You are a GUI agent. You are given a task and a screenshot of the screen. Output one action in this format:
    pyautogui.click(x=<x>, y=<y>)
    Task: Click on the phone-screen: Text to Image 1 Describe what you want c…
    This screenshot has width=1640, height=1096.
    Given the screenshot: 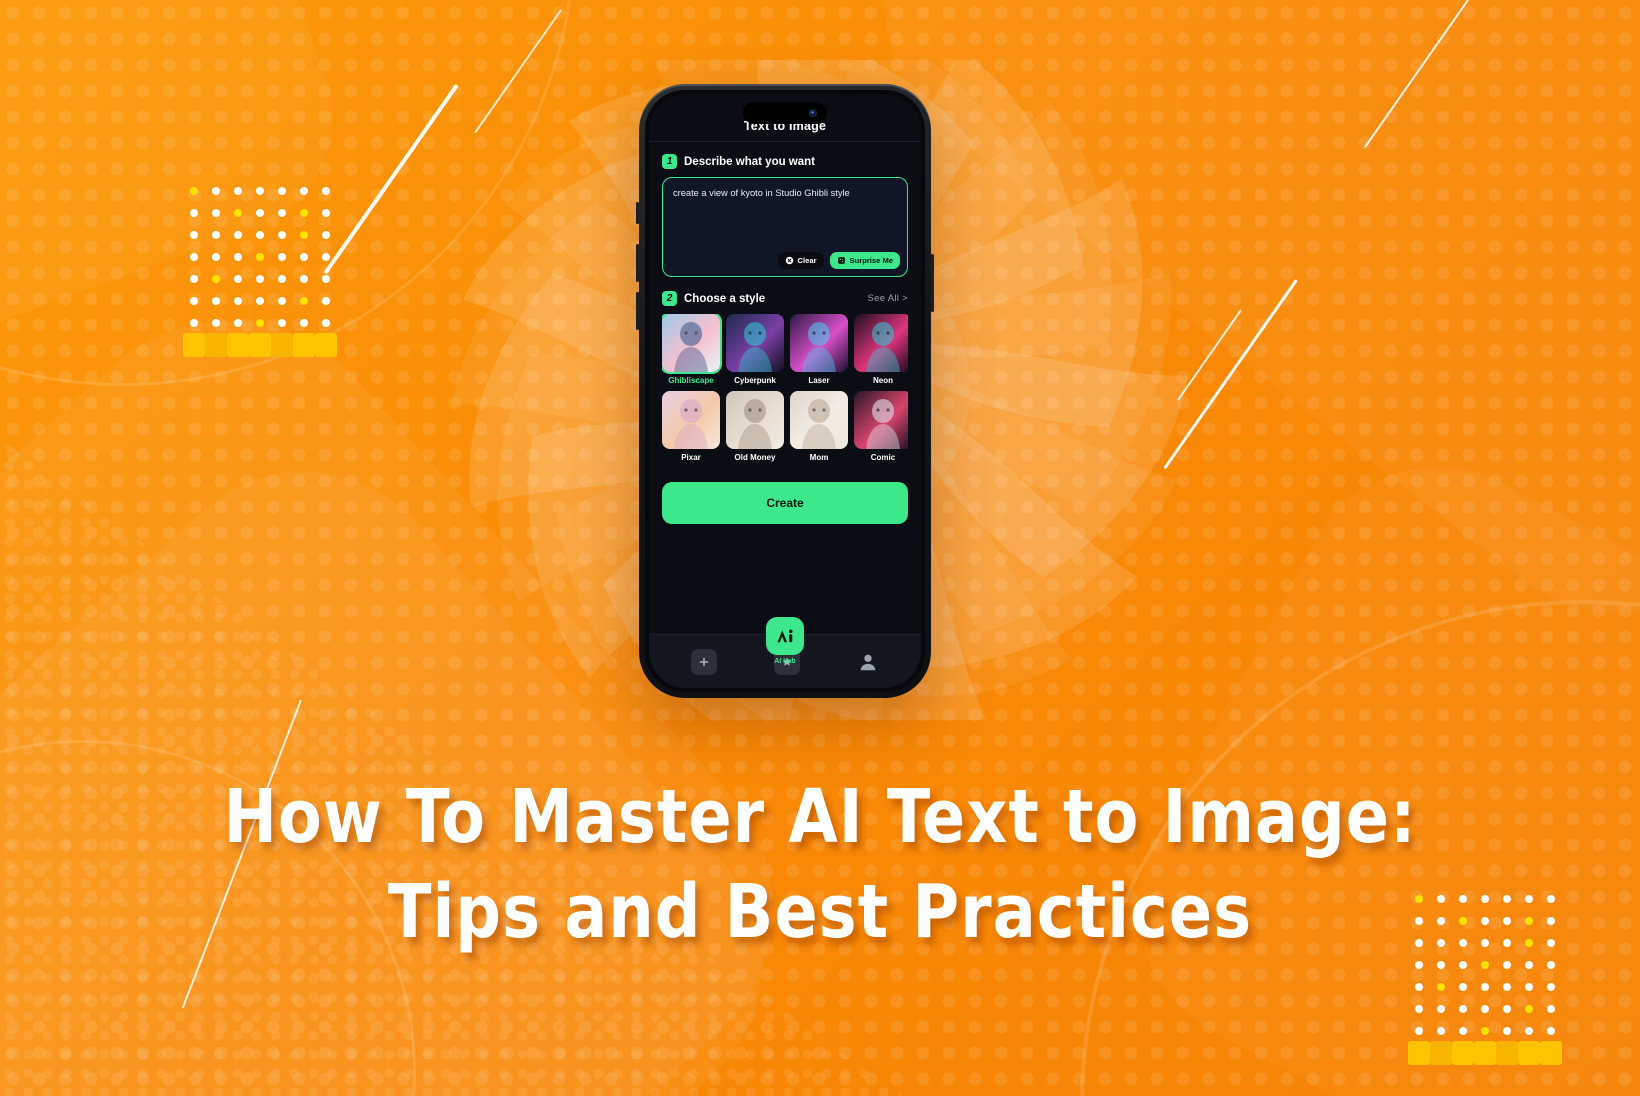 What is the action you would take?
    pyautogui.click(x=785, y=391)
    